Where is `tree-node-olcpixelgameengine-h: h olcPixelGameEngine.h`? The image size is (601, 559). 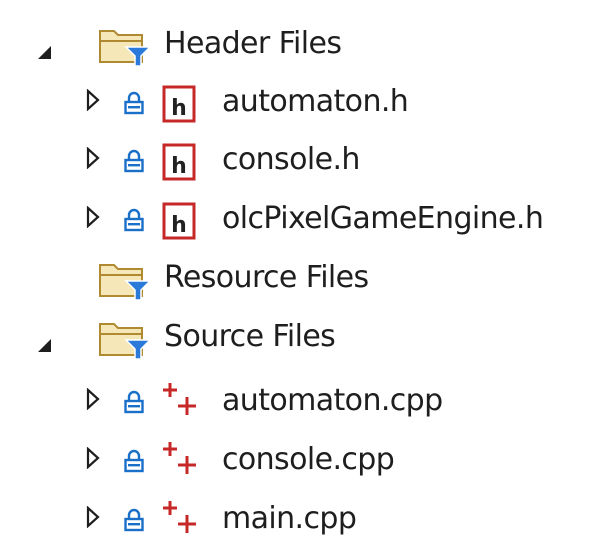
tree-node-olcpixelgameengine-h: h olcPixelGameEngine.h is located at coordinates (300, 219).